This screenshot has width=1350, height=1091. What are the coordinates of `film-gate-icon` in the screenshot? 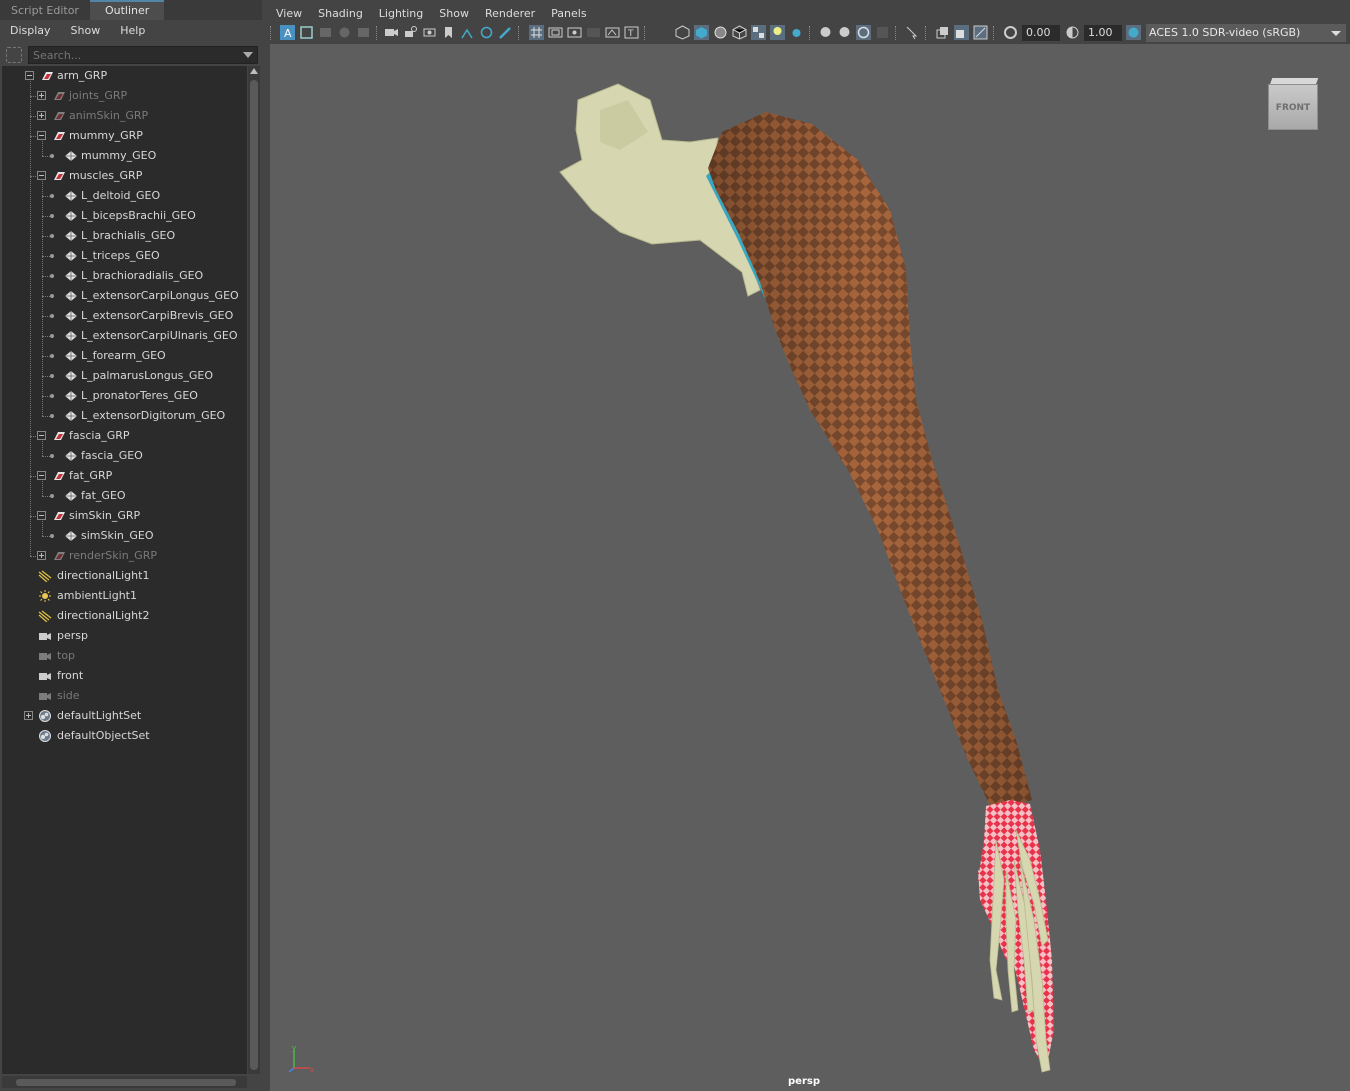 It's located at (429, 32).